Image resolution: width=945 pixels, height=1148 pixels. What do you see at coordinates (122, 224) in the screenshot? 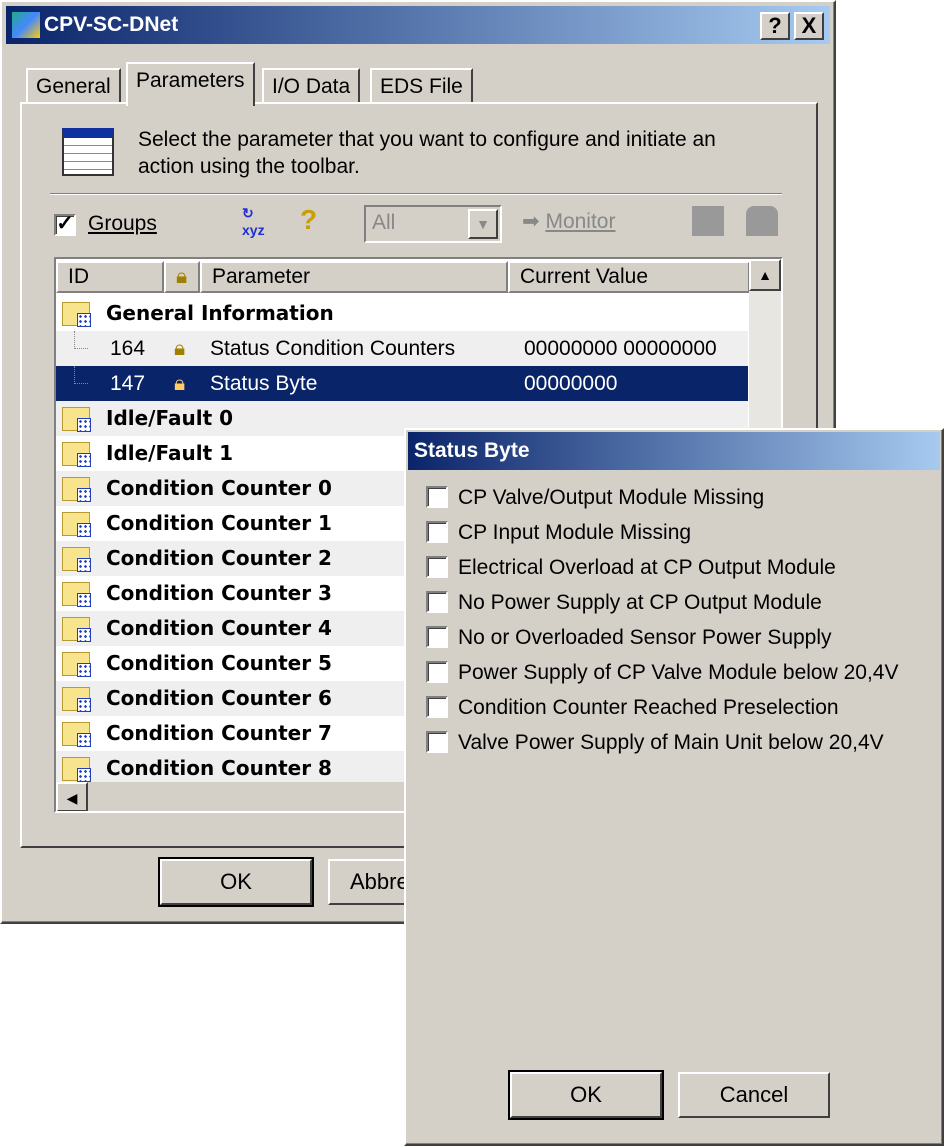
I see `groups-label: Groups` at bounding box center [122, 224].